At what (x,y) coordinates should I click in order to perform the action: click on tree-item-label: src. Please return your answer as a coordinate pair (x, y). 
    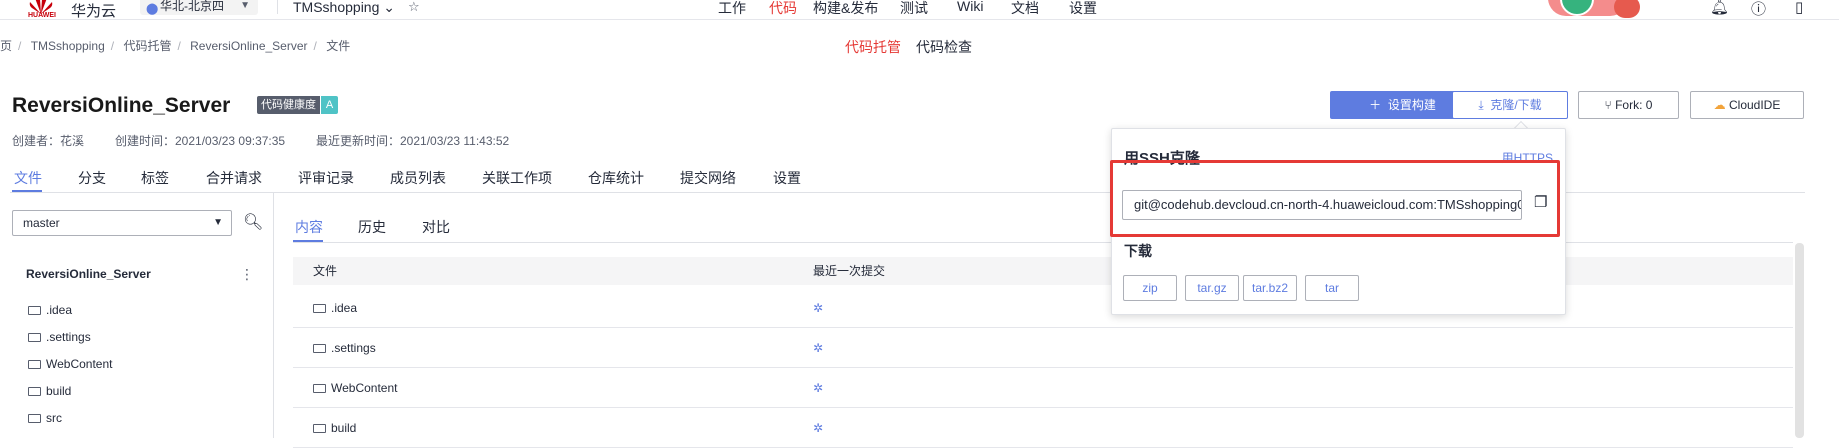
    Looking at the image, I should click on (54, 418).